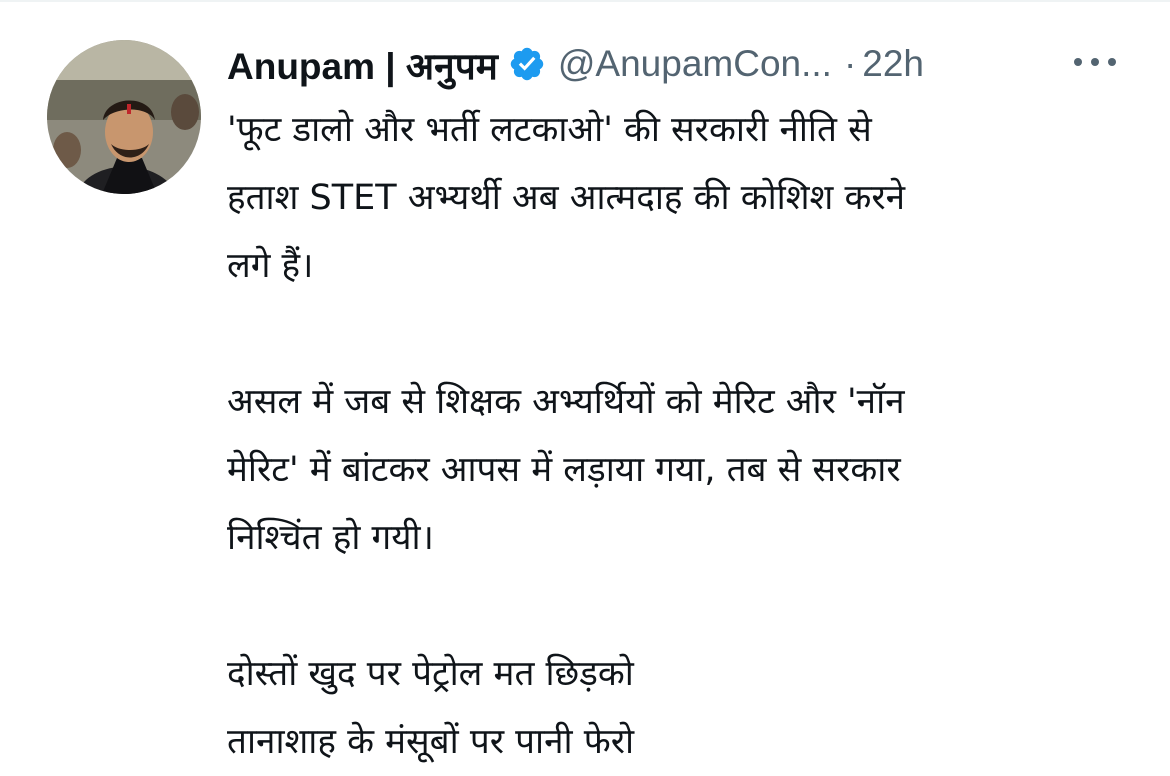 The width and height of the screenshot is (1170, 776). What do you see at coordinates (270, 266) in the screenshot?
I see `tweet-line: लगे हैं।` at bounding box center [270, 266].